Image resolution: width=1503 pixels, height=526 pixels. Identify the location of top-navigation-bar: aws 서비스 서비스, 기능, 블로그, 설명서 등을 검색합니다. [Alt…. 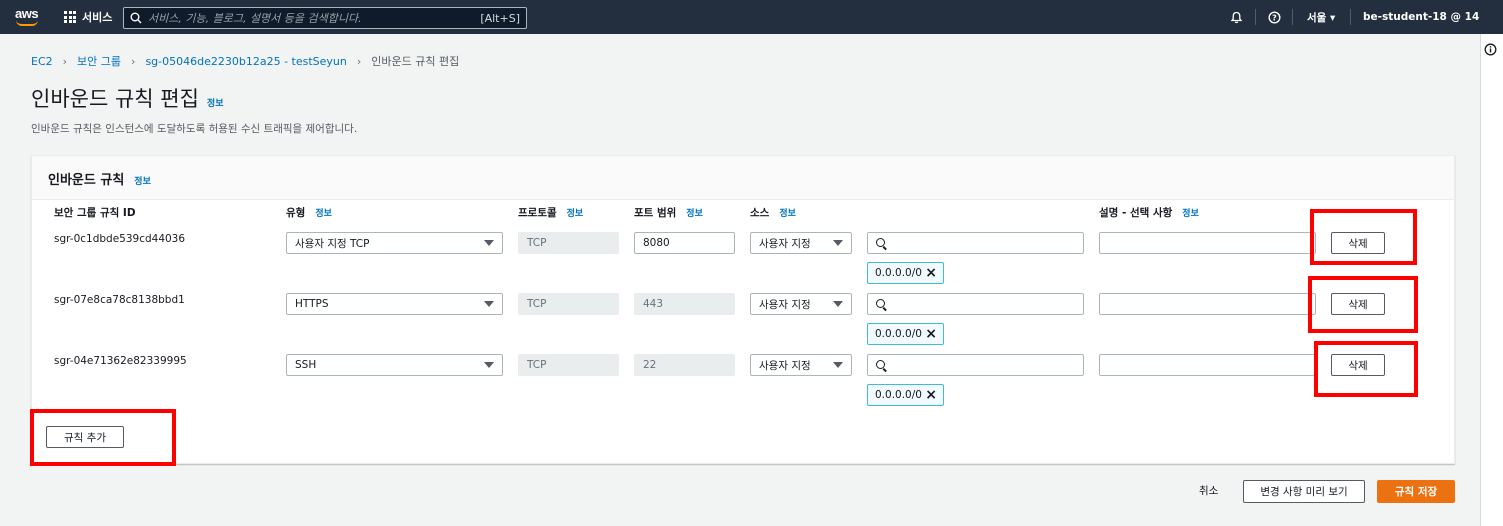
(751, 17).